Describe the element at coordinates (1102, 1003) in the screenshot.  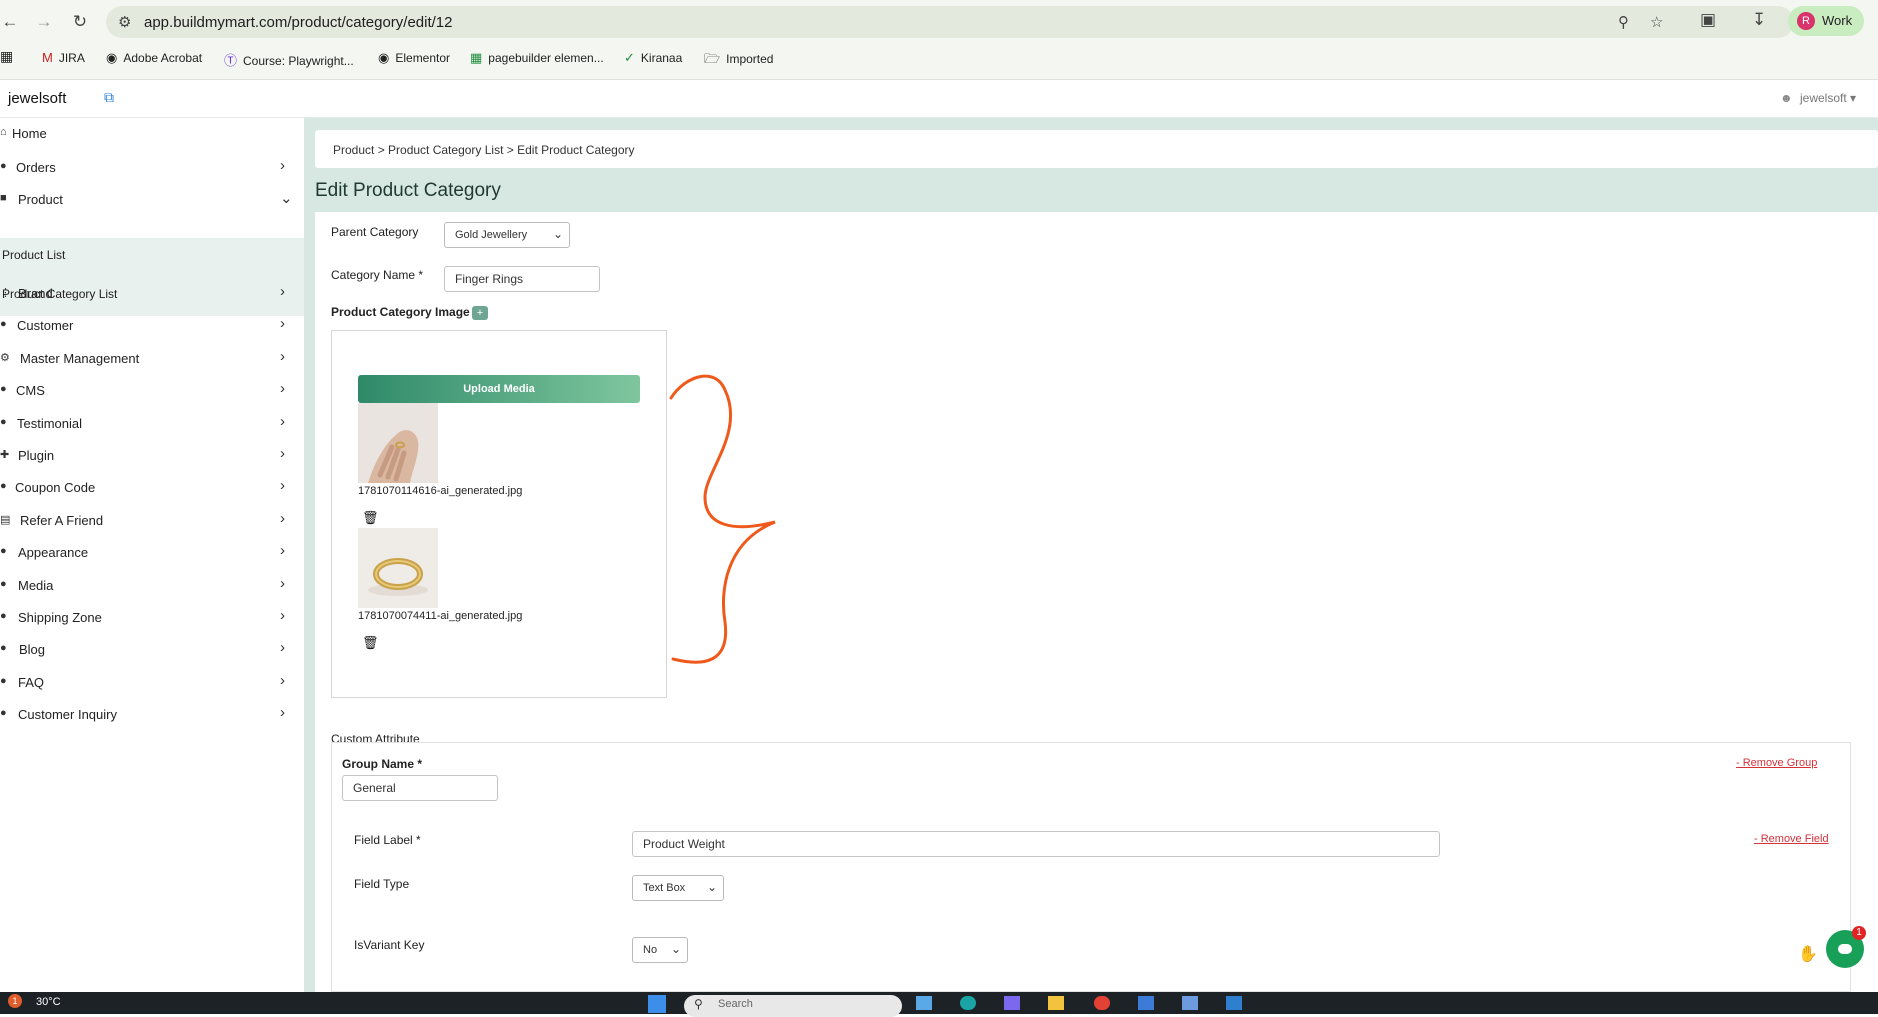
I see `chrome-icon` at that location.